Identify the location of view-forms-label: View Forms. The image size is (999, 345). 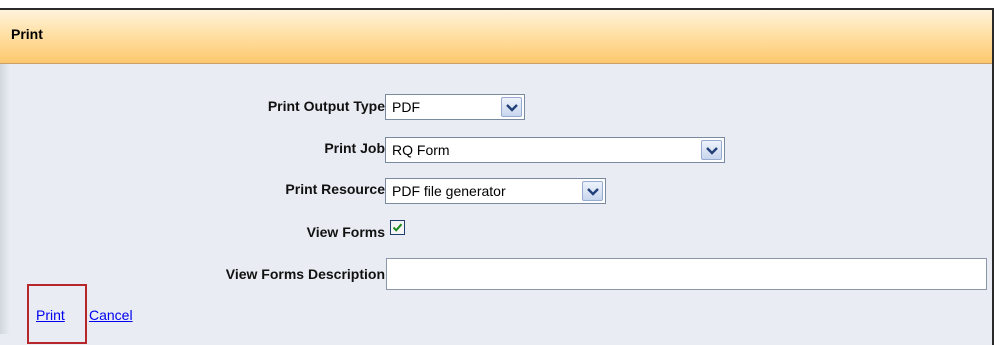
(345, 232).